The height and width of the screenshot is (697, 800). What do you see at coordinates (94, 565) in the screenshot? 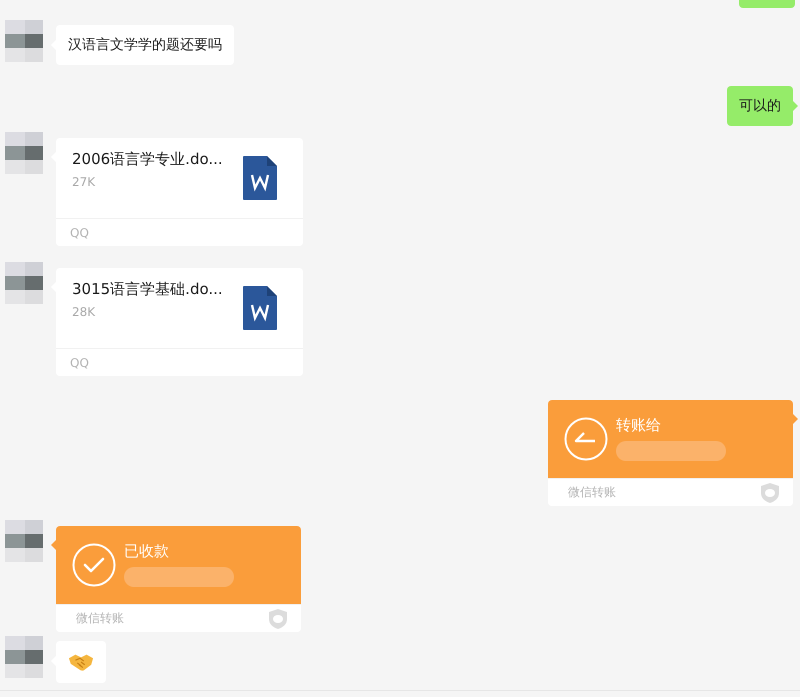
I see `check-circle-icon` at bounding box center [94, 565].